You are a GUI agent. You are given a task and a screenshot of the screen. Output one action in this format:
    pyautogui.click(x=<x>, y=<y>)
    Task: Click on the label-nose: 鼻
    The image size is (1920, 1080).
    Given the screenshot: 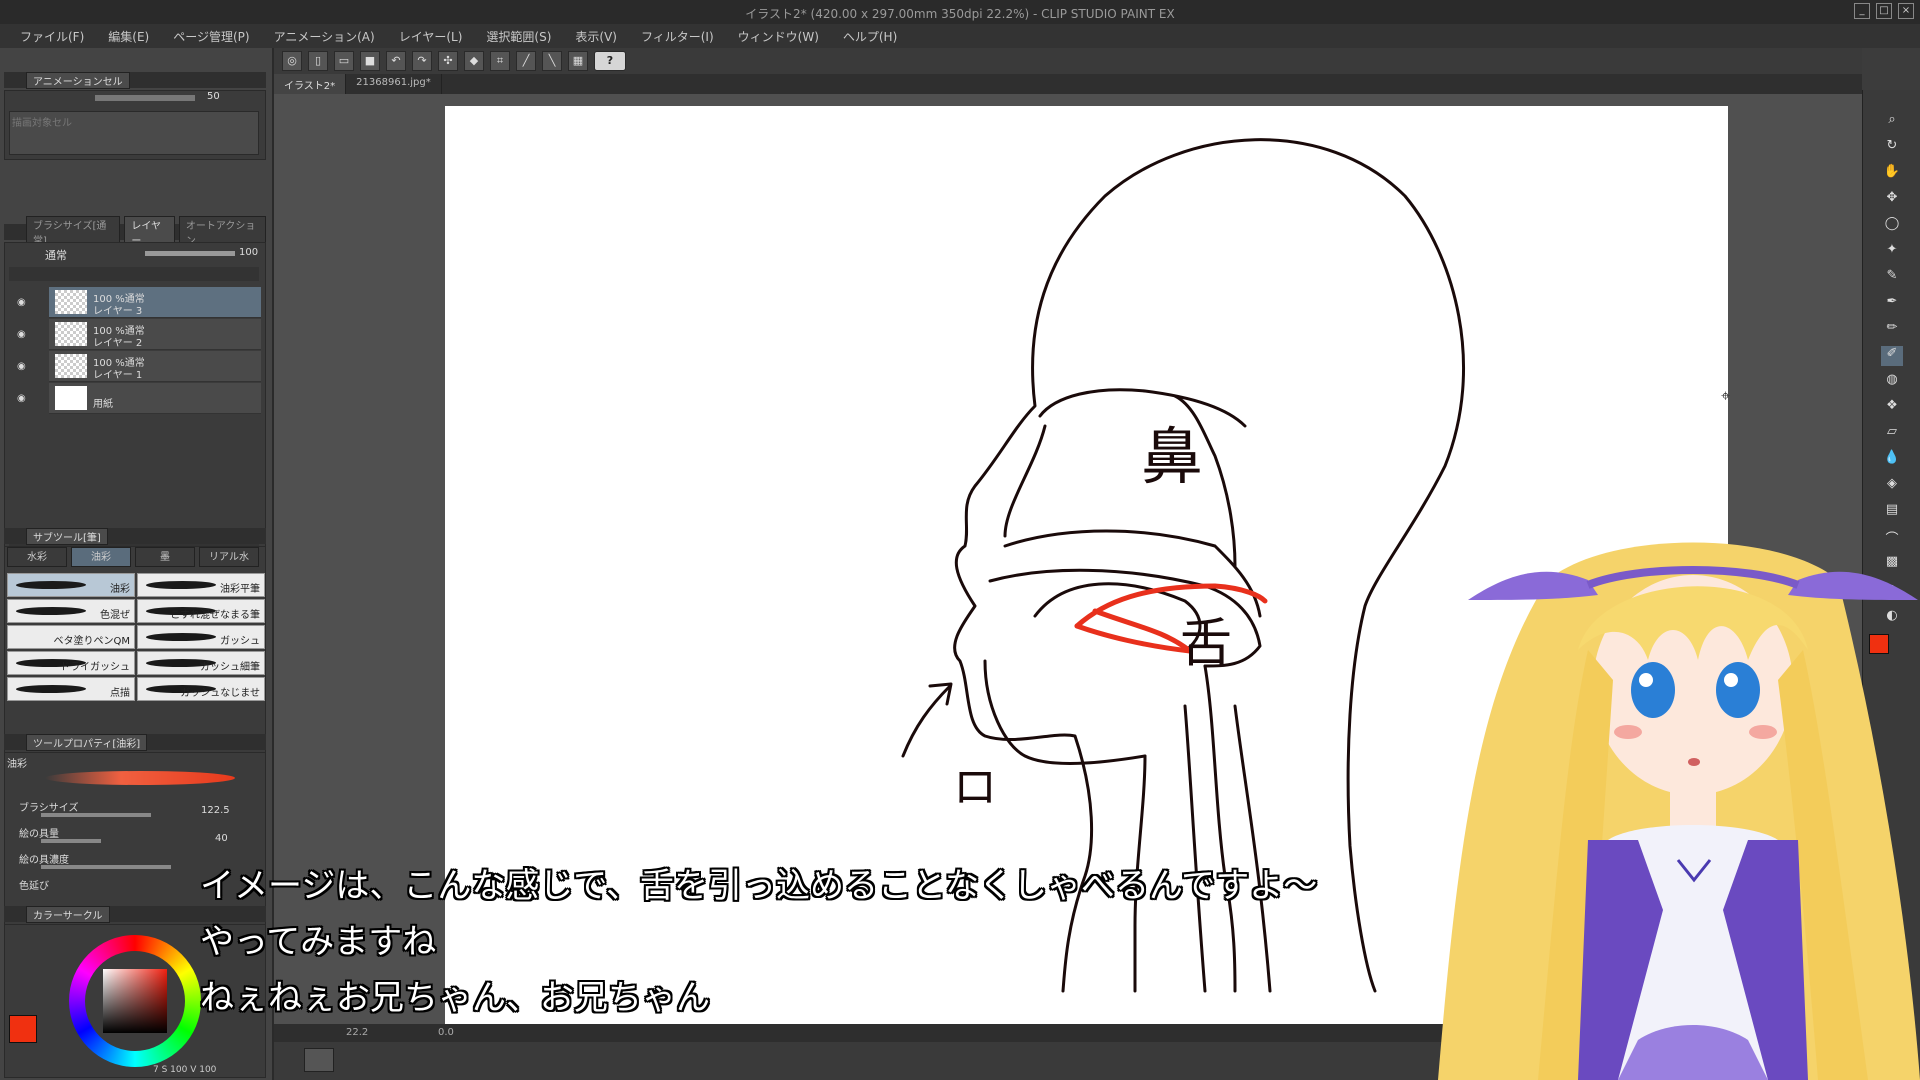 What is the action you would take?
    pyautogui.click(x=1172, y=456)
    